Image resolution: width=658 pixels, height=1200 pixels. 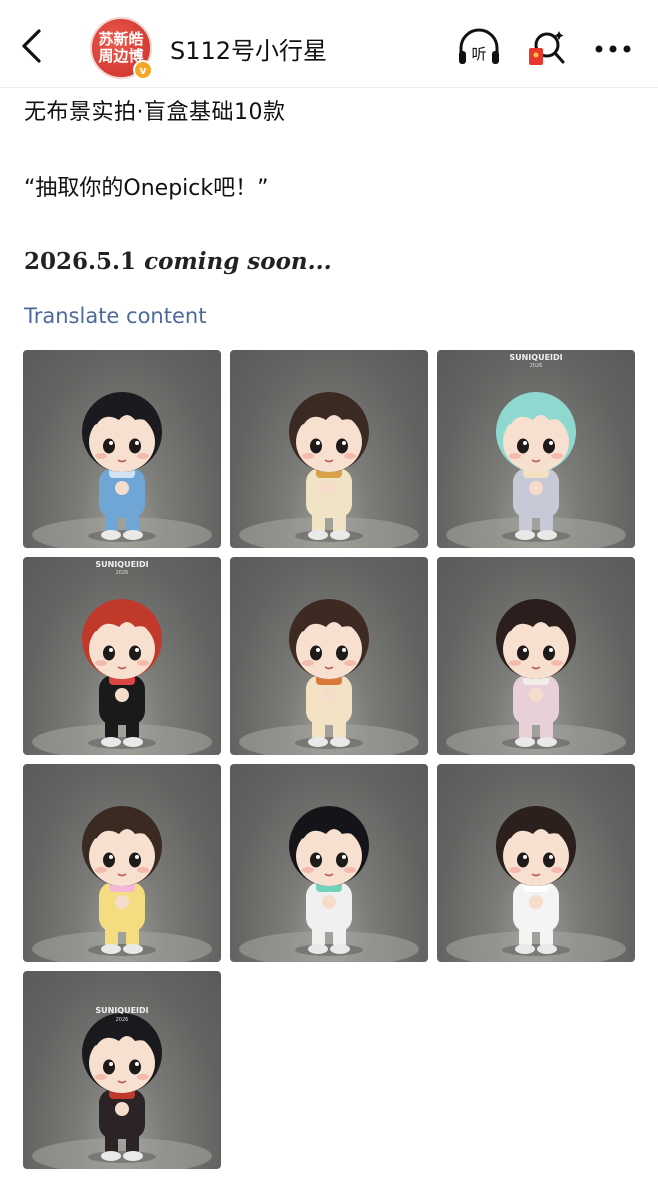 I want to click on headphones-listen-icon: 听, so click(x=479, y=46).